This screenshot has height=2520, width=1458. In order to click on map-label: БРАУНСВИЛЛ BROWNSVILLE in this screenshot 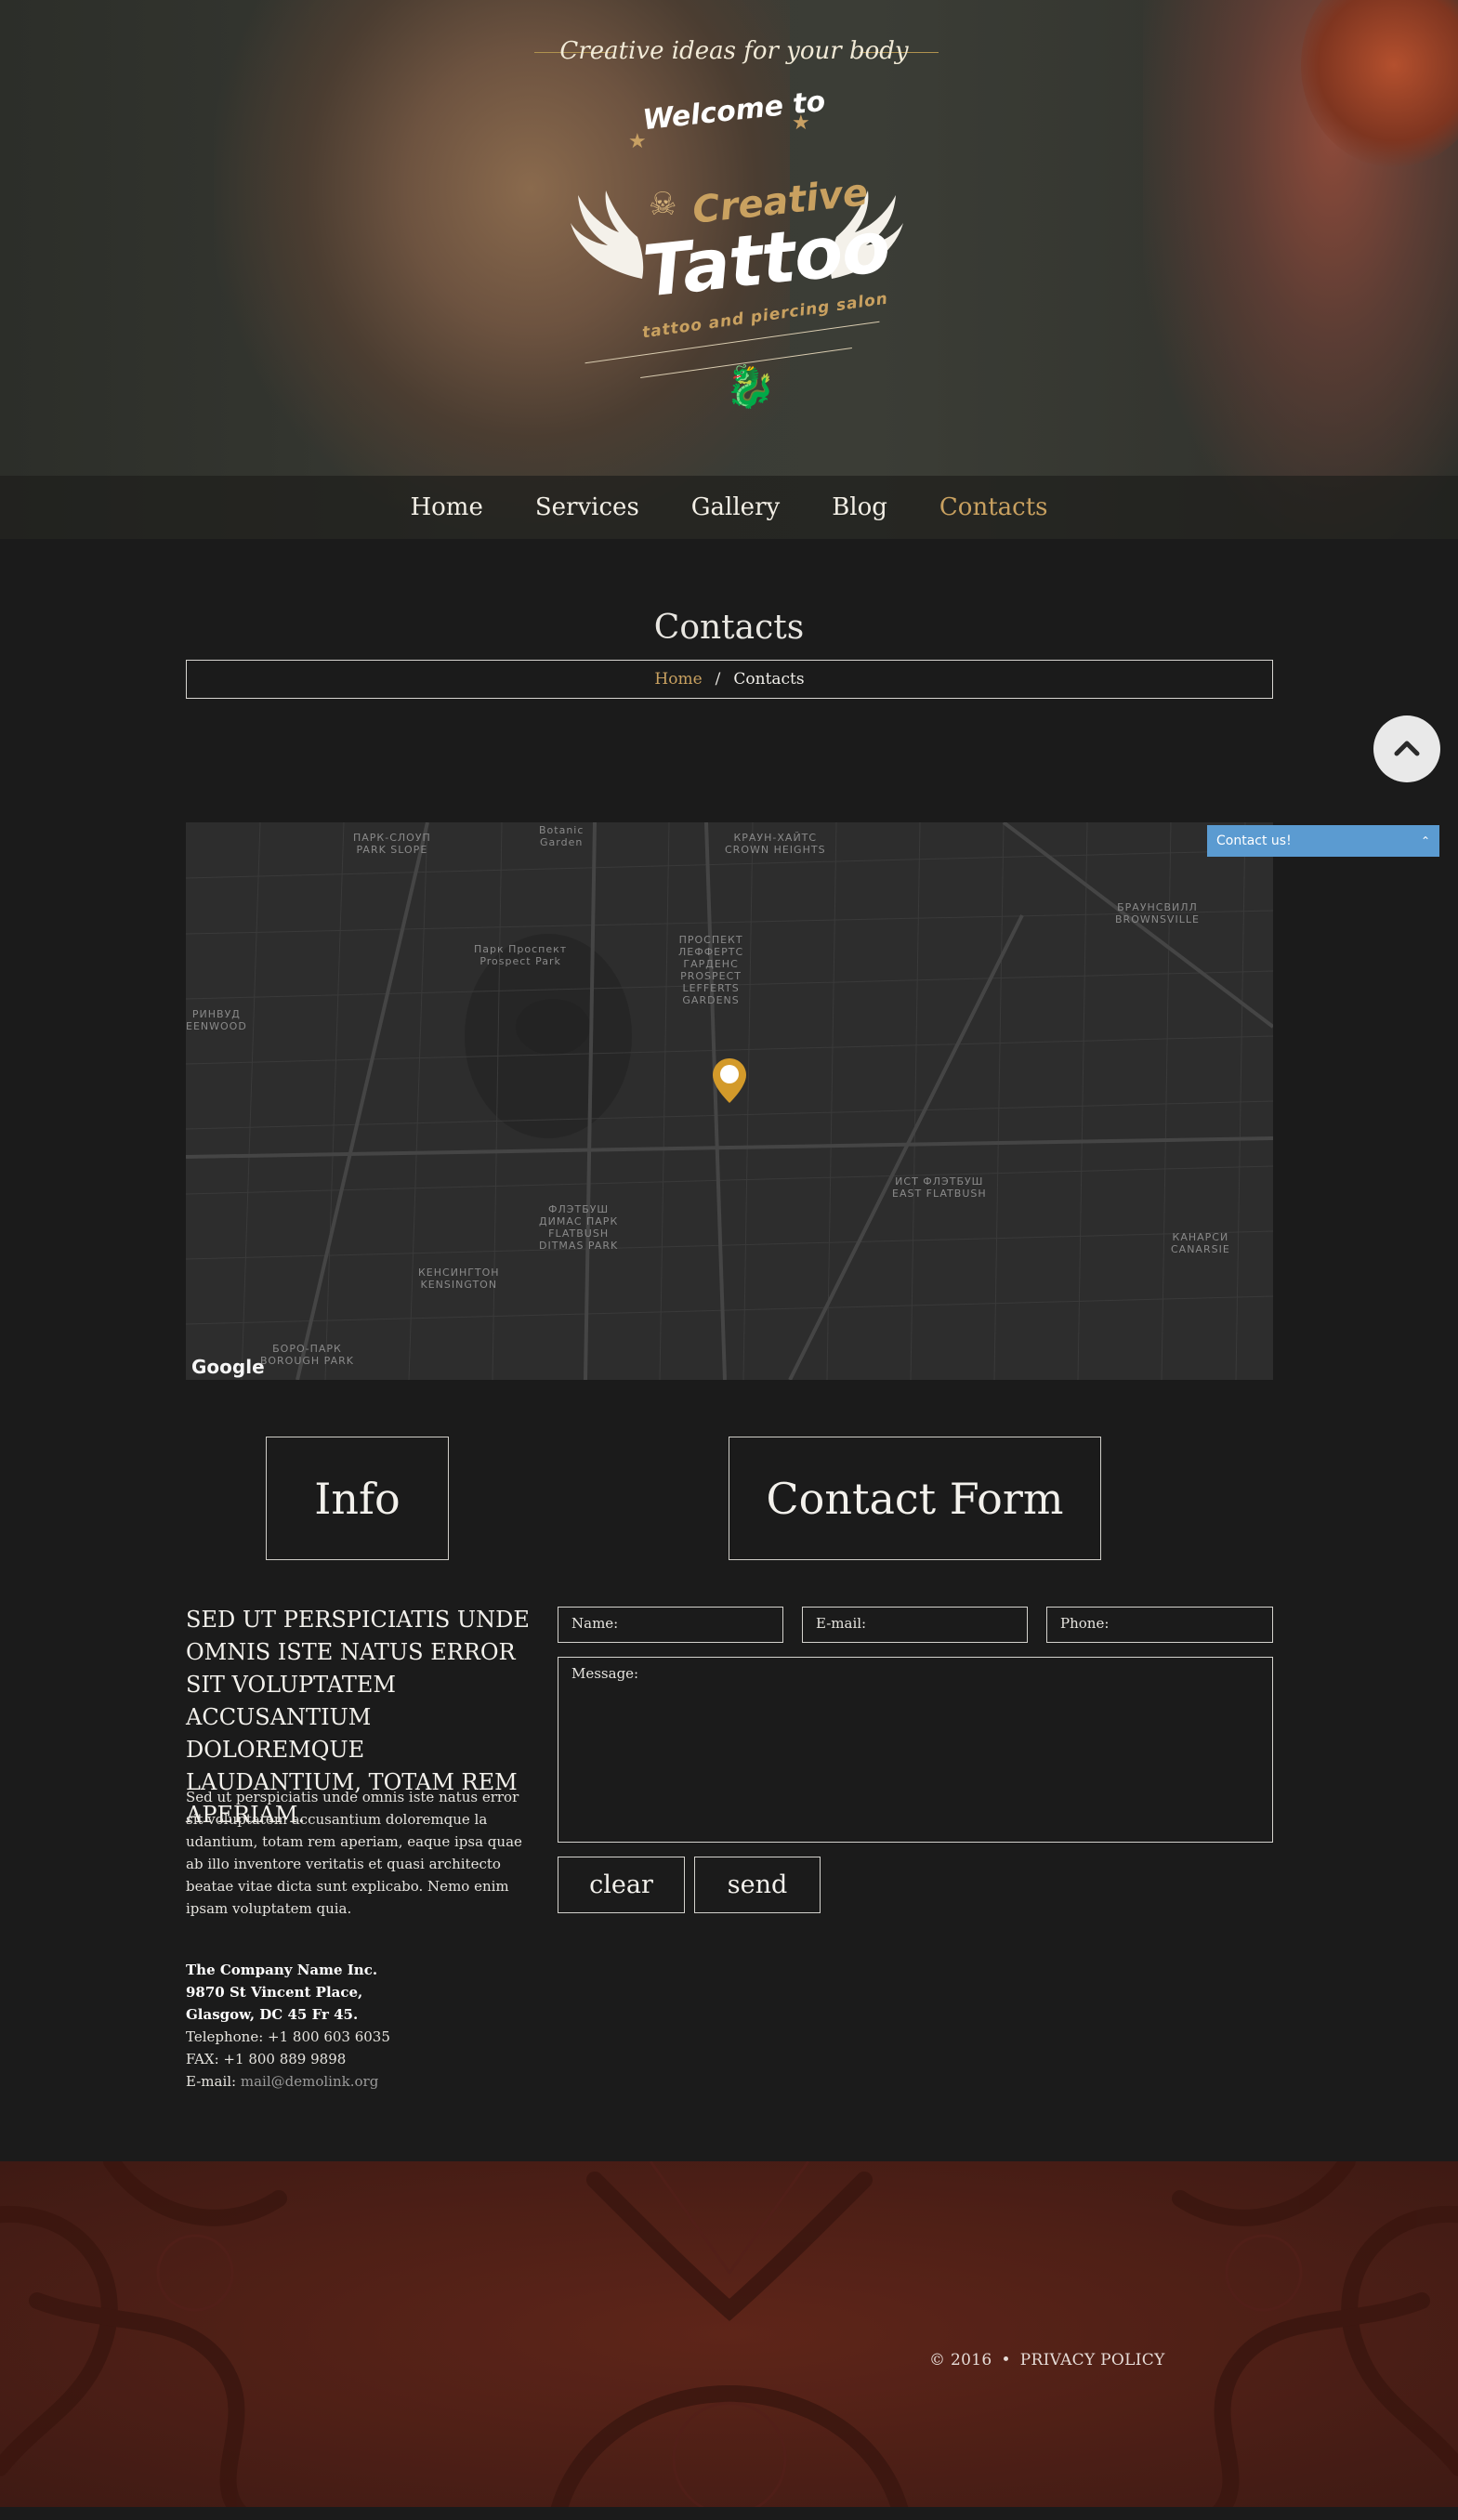, I will do `click(1157, 913)`.